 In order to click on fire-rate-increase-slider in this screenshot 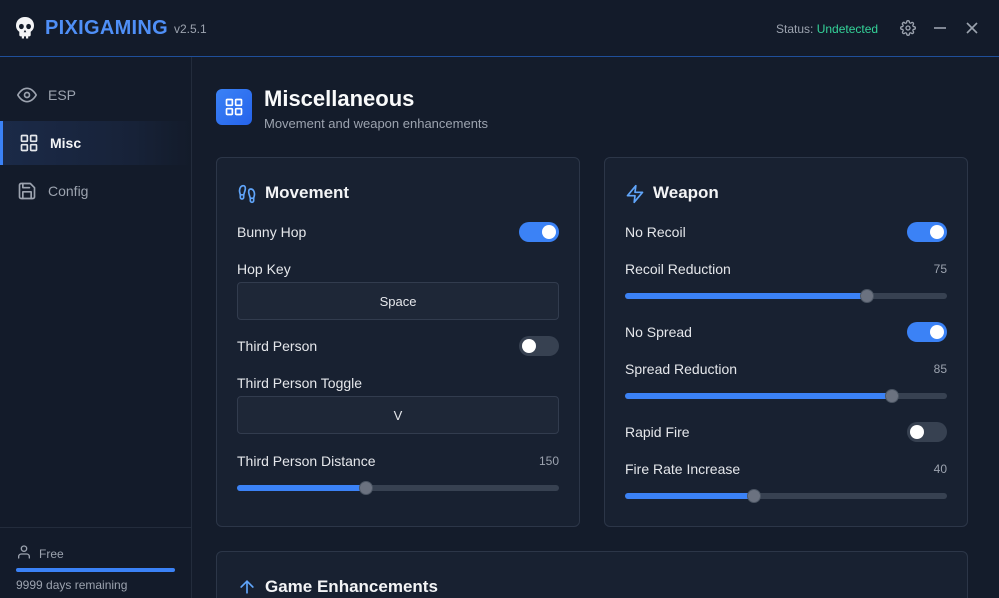, I will do `click(786, 496)`.